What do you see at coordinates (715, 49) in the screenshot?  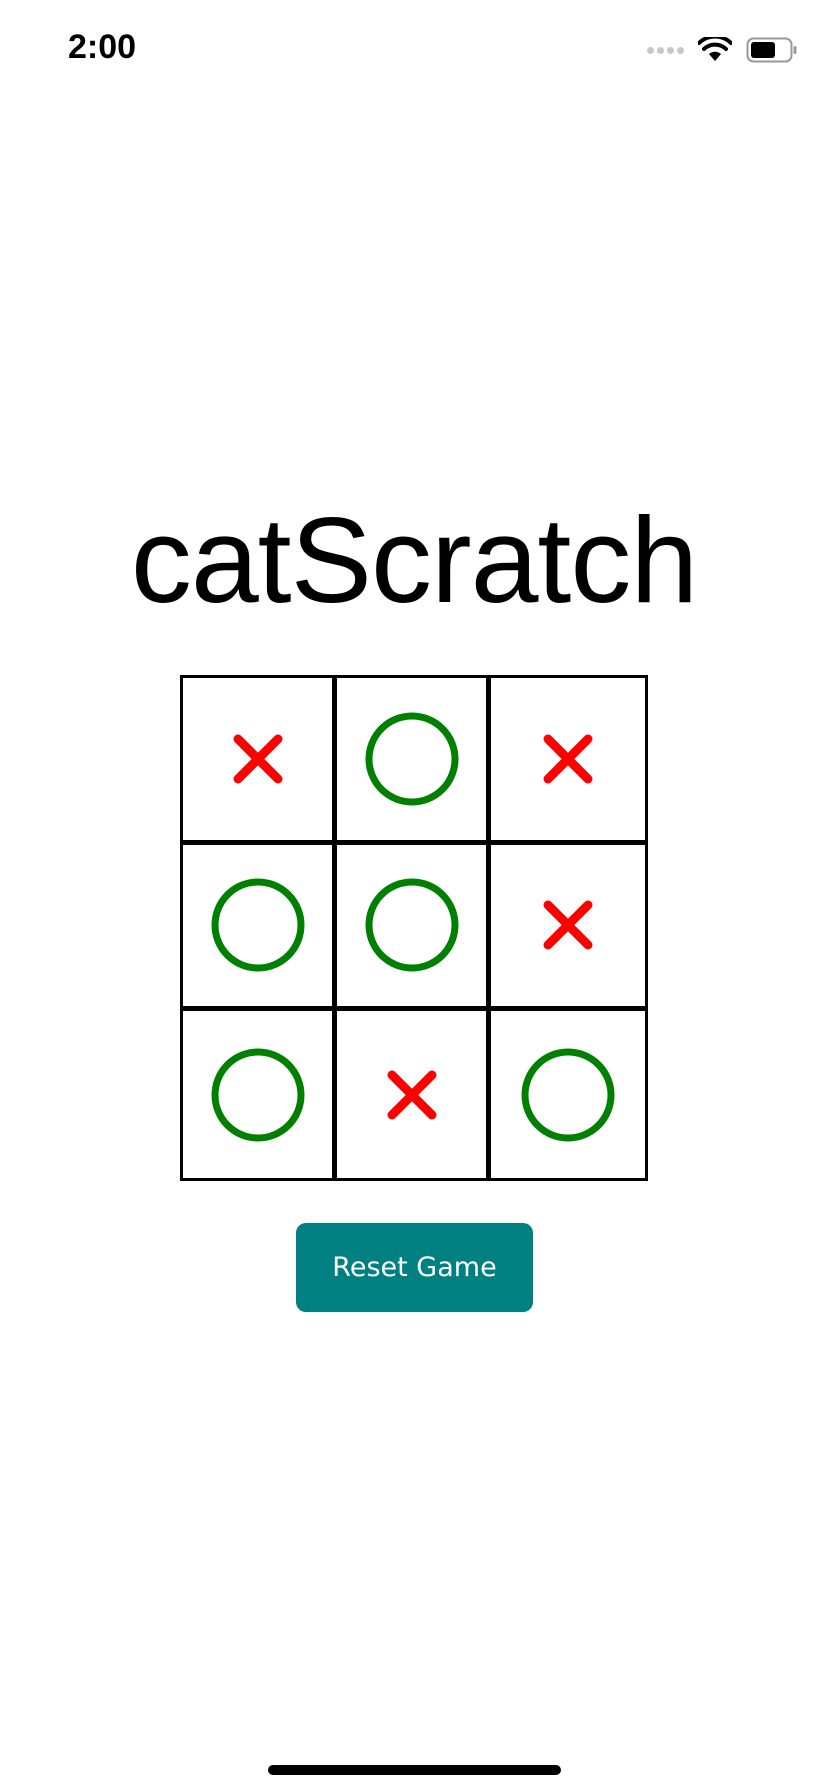 I see `wifi-icon` at bounding box center [715, 49].